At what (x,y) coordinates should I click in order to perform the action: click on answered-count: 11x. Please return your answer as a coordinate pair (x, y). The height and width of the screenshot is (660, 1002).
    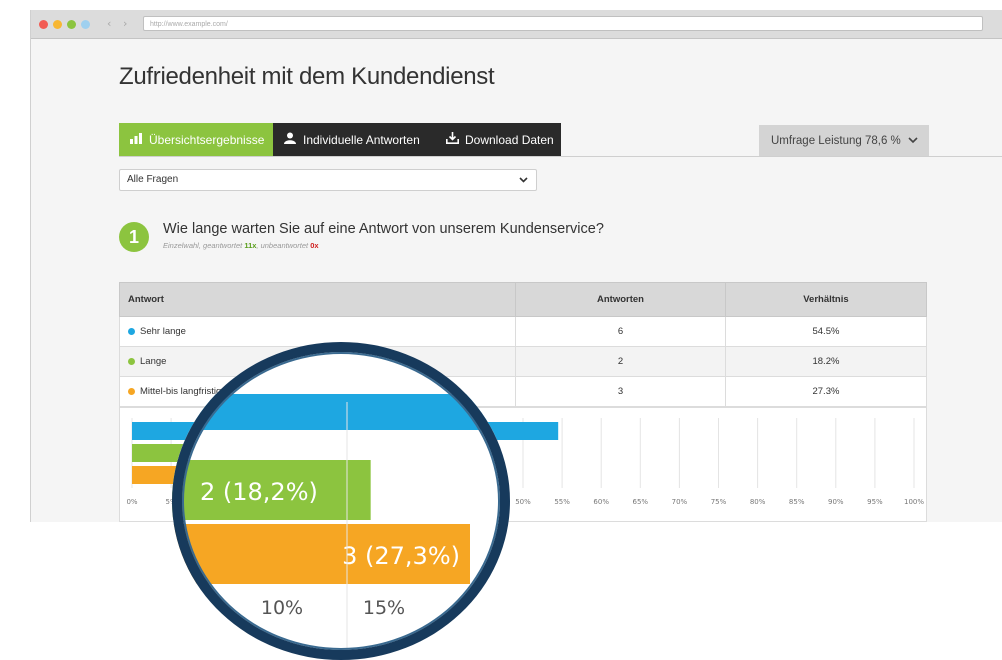
    Looking at the image, I should click on (250, 245).